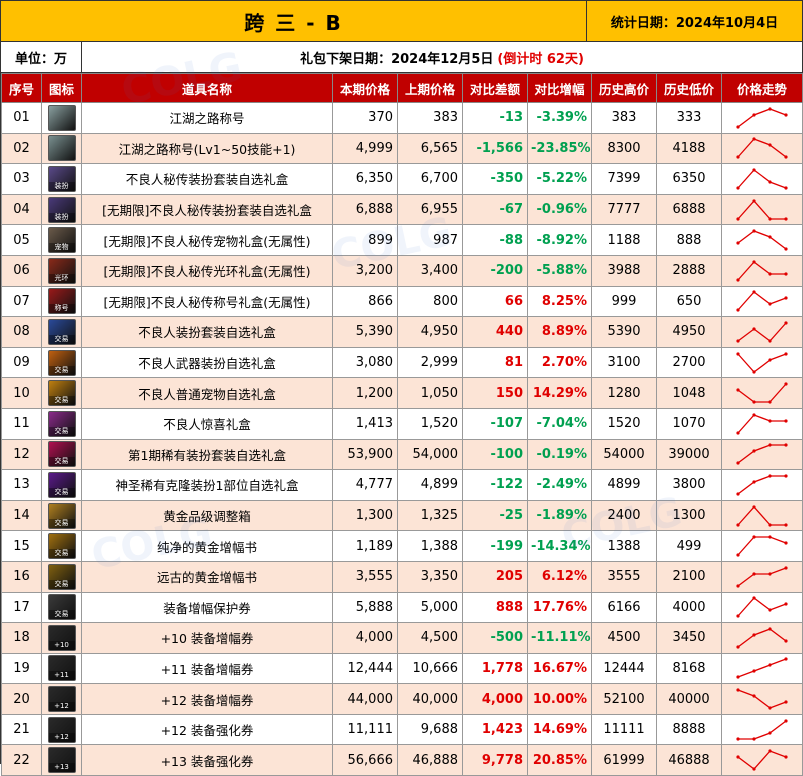 The image size is (803, 776). Describe the element at coordinates (402, 546) in the screenshot. I see `table-row: 15 交易 纯净的黄金增幅书 1,189 1,388 -199 -14.34% 1388 499` at that location.